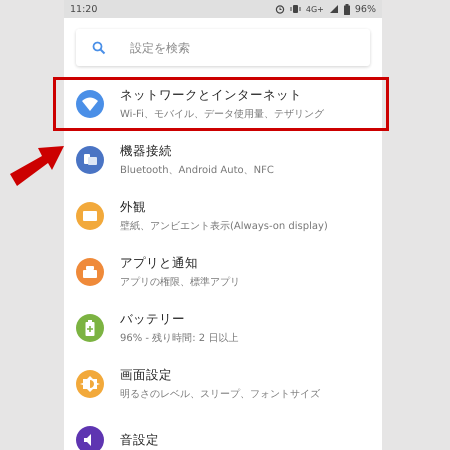 The height and width of the screenshot is (450, 450). What do you see at coordinates (295, 9) in the screenshot?
I see `vibrate-icon` at bounding box center [295, 9].